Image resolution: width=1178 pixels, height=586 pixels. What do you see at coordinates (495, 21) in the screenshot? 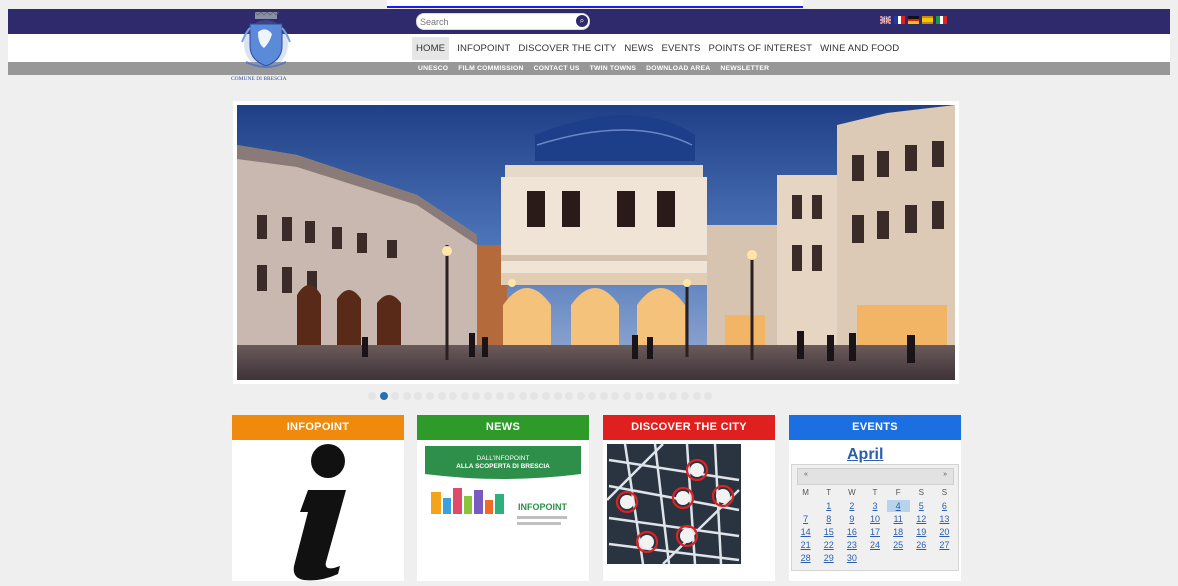
I see `search-input` at bounding box center [495, 21].